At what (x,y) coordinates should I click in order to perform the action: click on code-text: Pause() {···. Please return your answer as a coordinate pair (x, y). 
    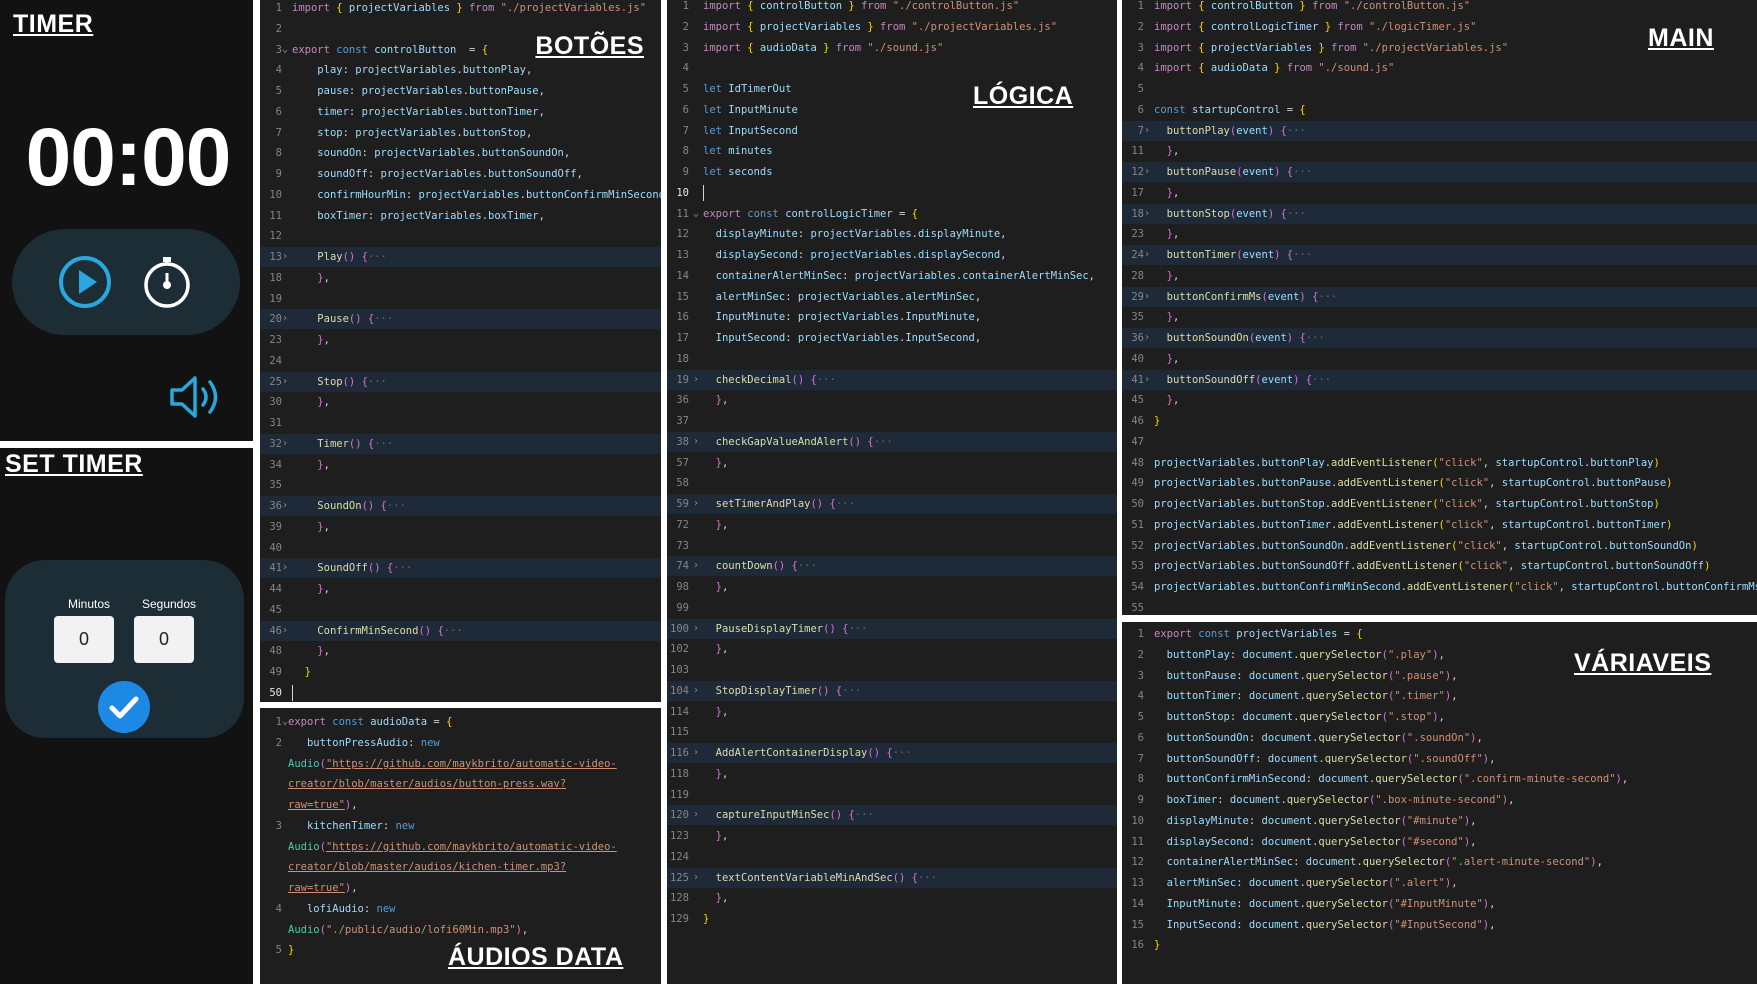
    Looking at the image, I should click on (342, 319).